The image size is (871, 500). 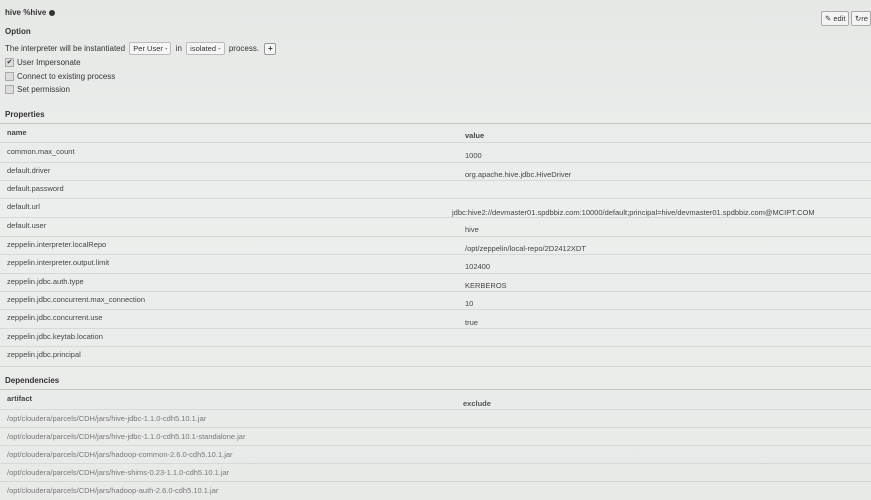 What do you see at coordinates (58, 262) in the screenshot?
I see `property-name: zeppelin.interpreter.output.limit` at bounding box center [58, 262].